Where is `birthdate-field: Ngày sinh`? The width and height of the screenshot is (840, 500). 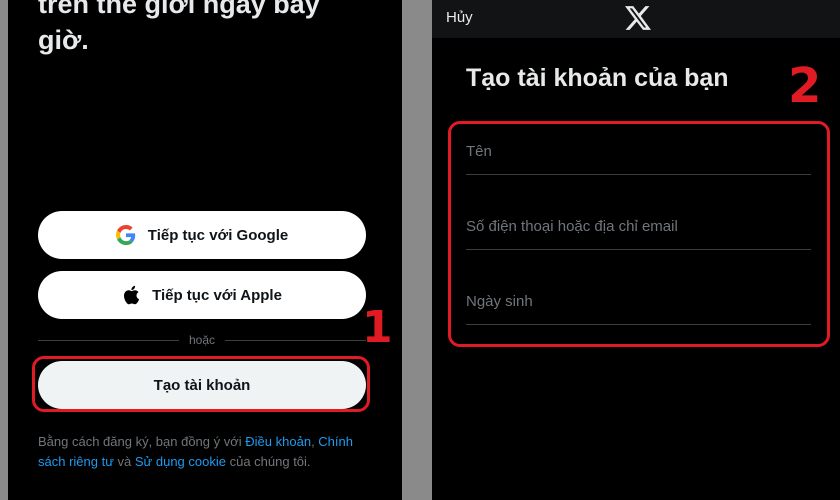
birthdate-field: Ngày sinh is located at coordinates (638, 306).